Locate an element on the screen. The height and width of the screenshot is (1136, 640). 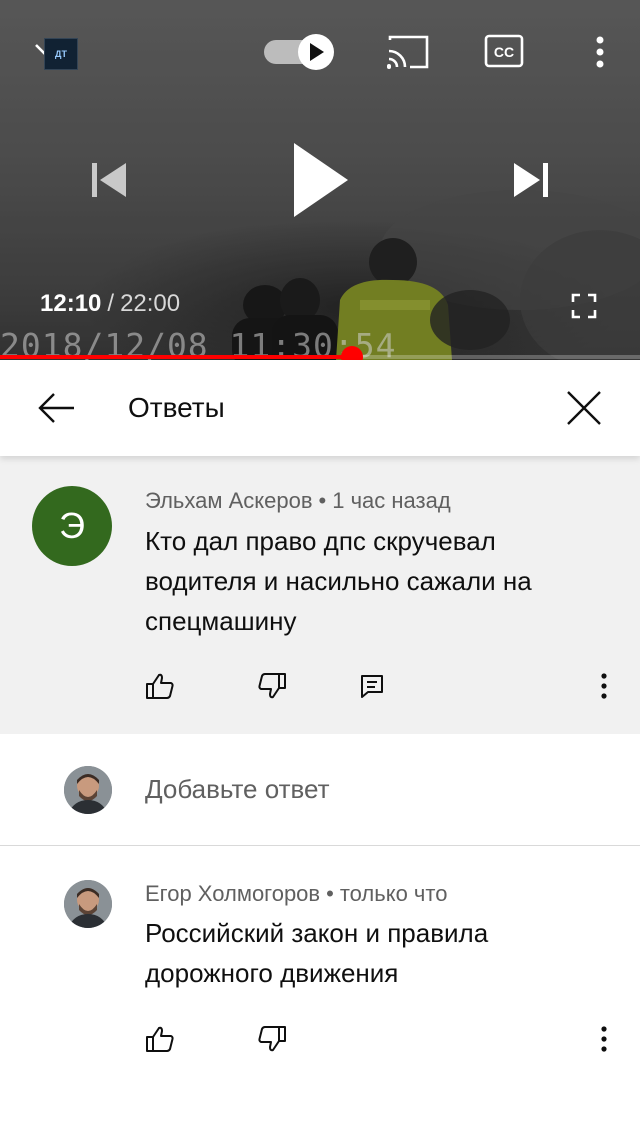
comment-line: дорожного движения is located at coordinates (272, 973).